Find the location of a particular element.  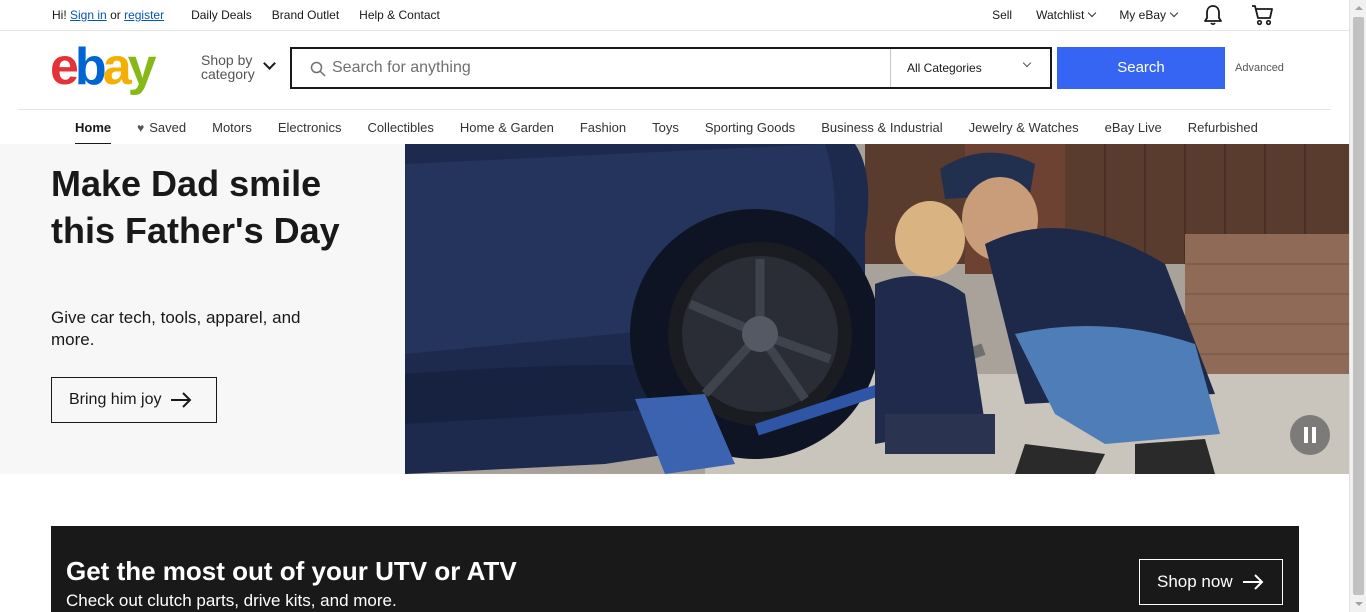

shop-now-button: Shop now is located at coordinates (1211, 582).